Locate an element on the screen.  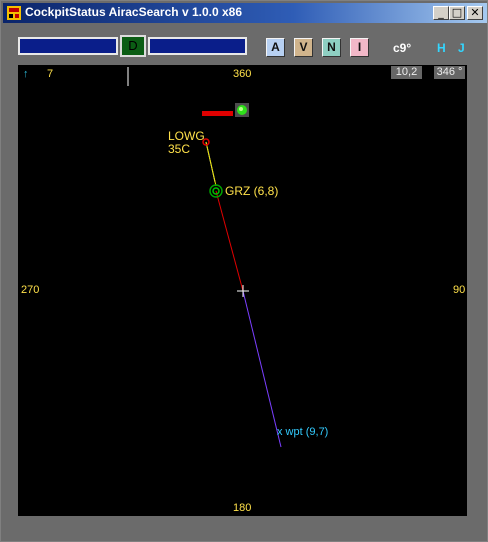
close-button: ✕ is located at coordinates (475, 13).